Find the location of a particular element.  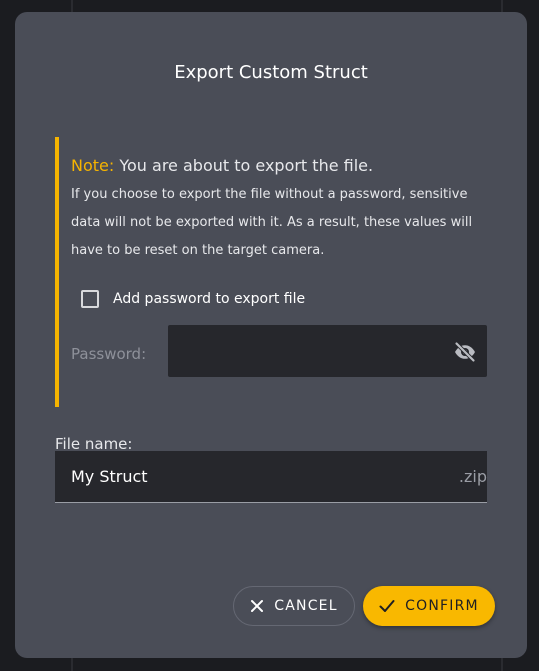

confirm-button: CONFIRM is located at coordinates (429, 606).